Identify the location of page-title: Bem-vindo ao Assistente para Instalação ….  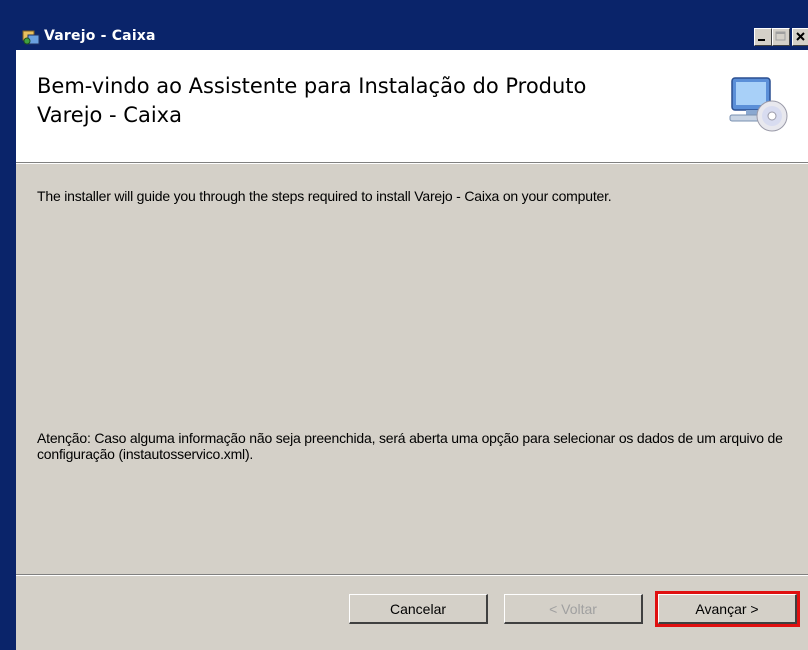
(312, 100).